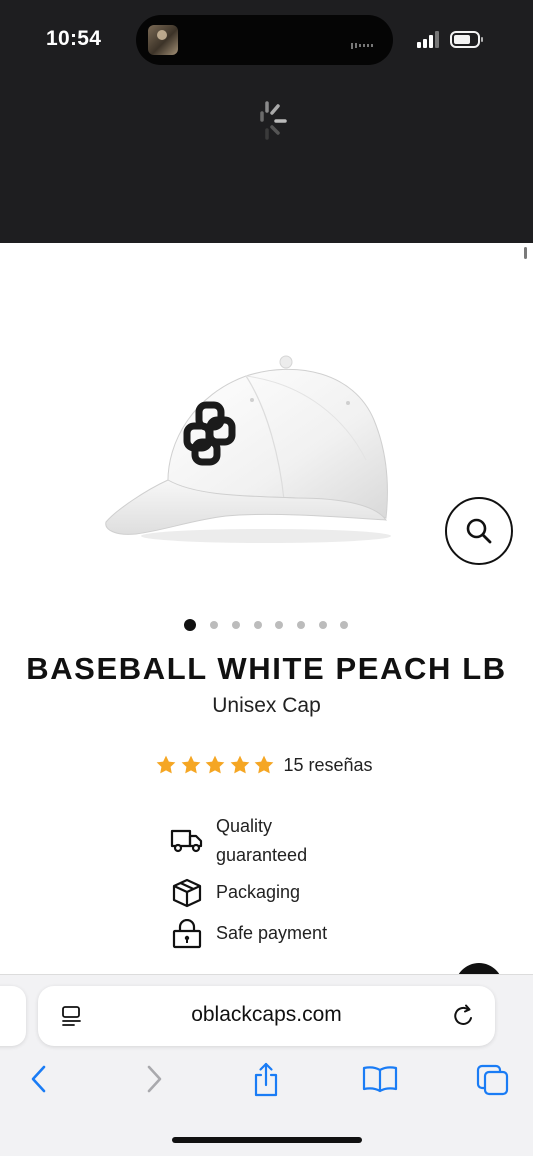 The width and height of the screenshot is (533, 1156). Describe the element at coordinates (39, 1079) in the screenshot. I see `back-icon` at that location.